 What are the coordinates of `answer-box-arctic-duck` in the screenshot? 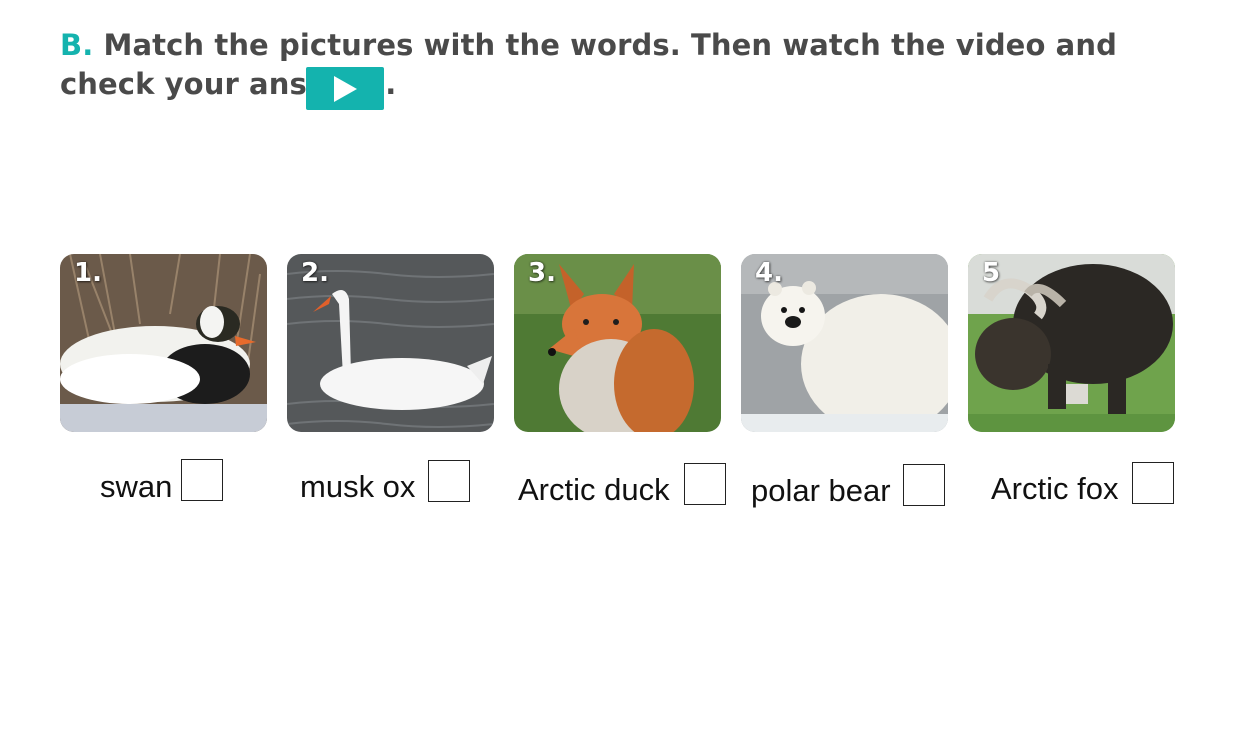 It's located at (705, 484).